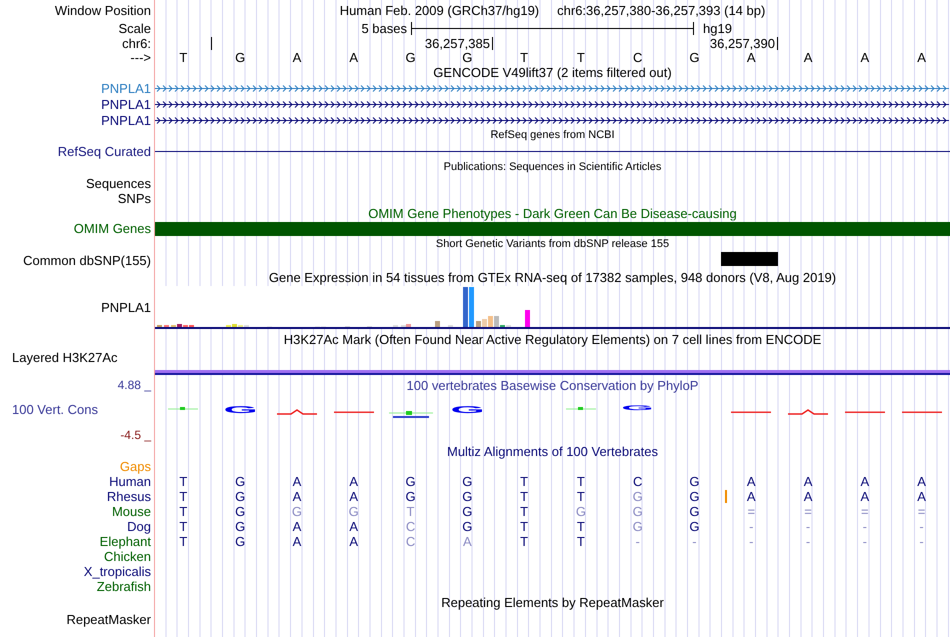  What do you see at coordinates (440, 10) in the screenshot?
I see `assembly-name: Human Feb. 2009 (GRCh37/hg19)` at bounding box center [440, 10].